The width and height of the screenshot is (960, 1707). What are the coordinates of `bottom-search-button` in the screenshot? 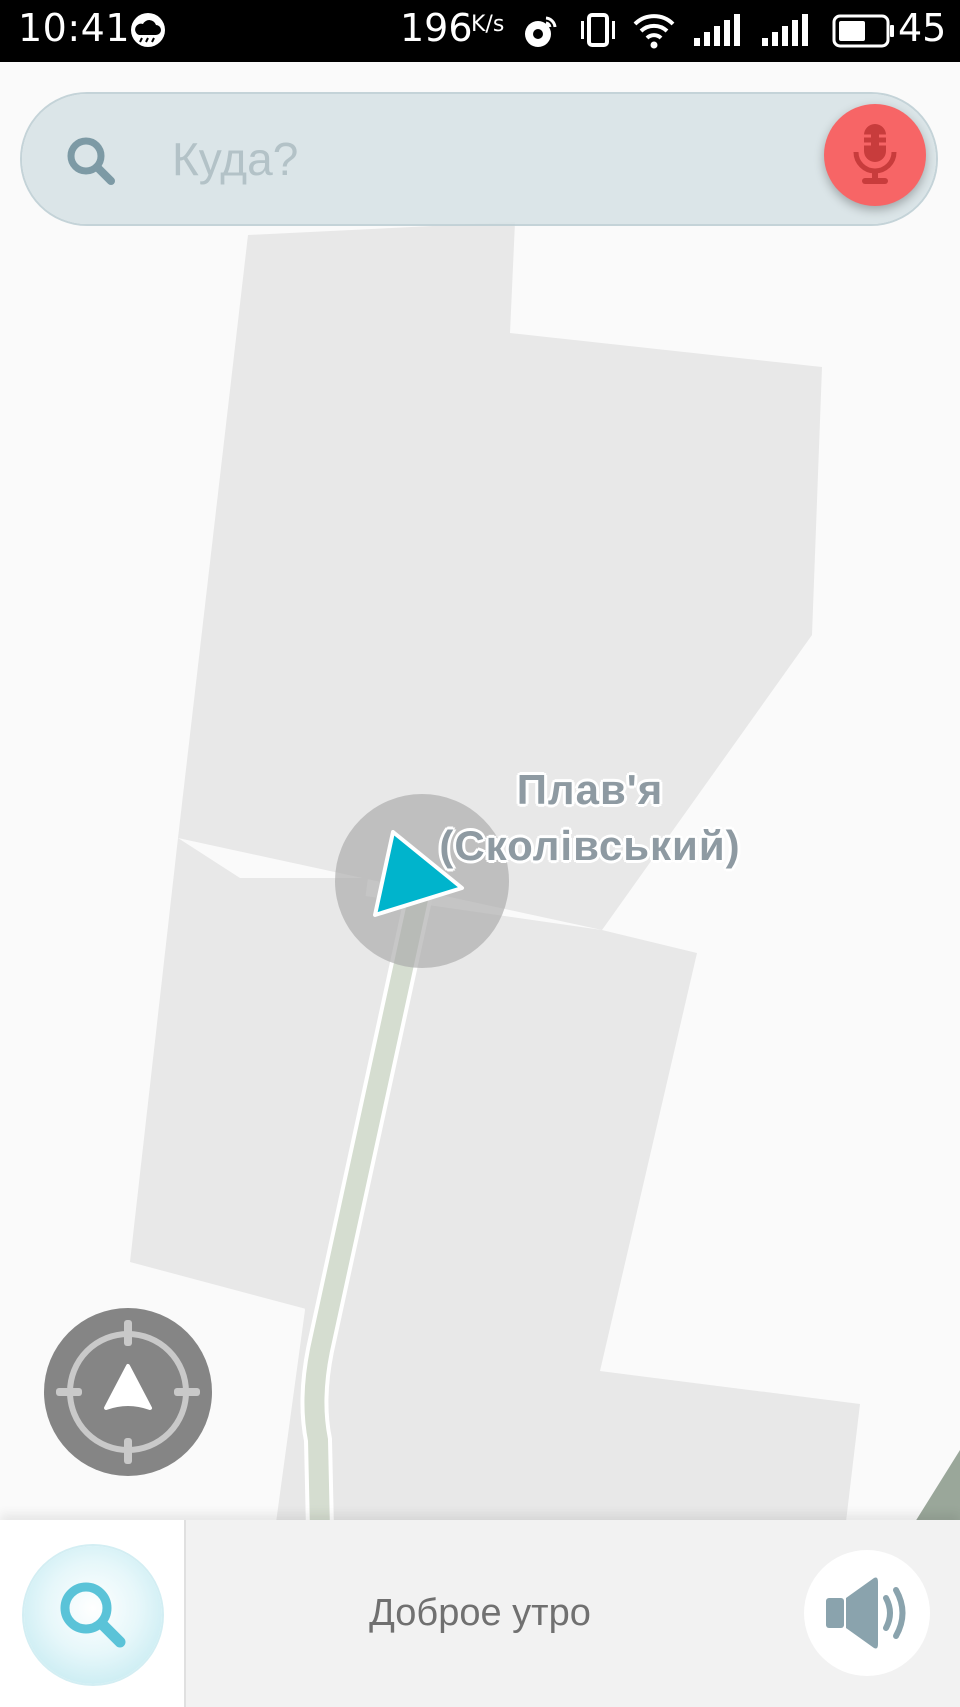 It's located at (93, 1615).